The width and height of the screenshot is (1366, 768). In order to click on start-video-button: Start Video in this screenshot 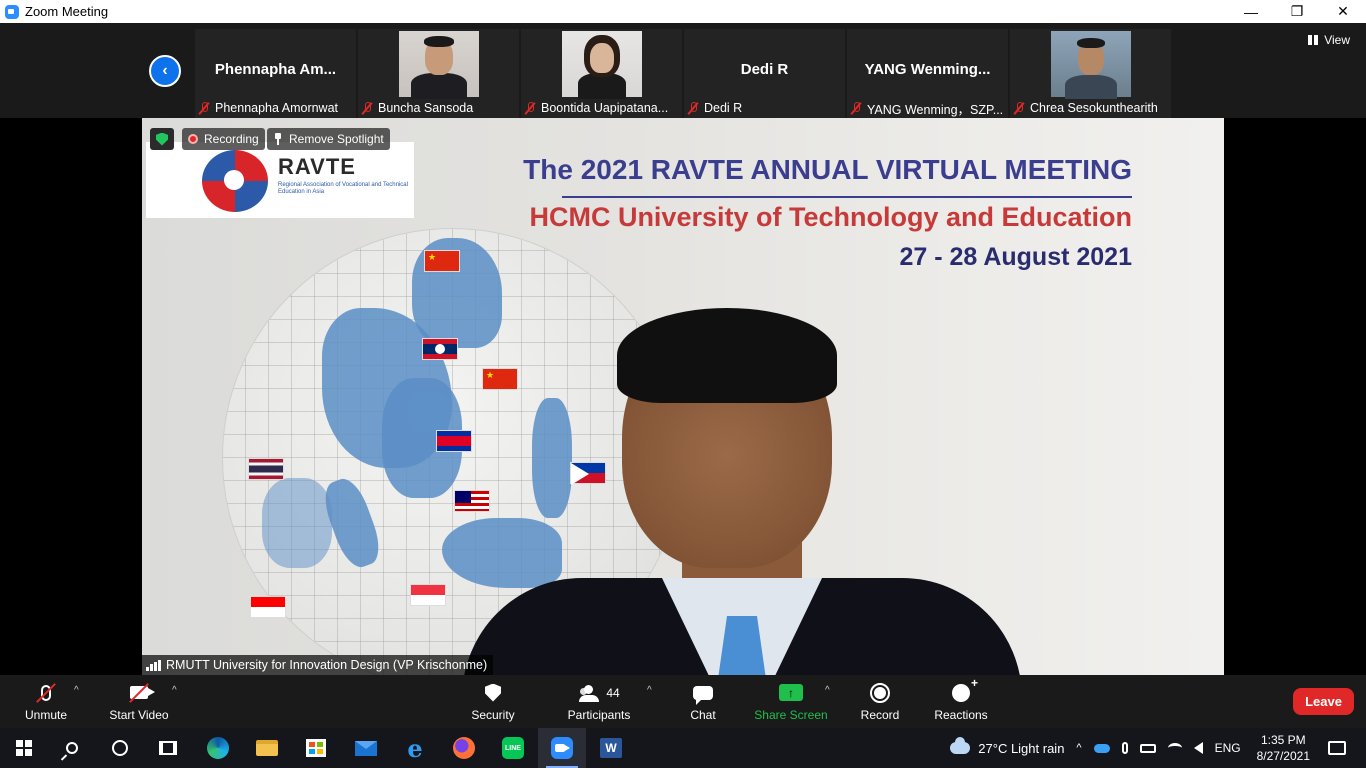, I will do `click(139, 701)`.